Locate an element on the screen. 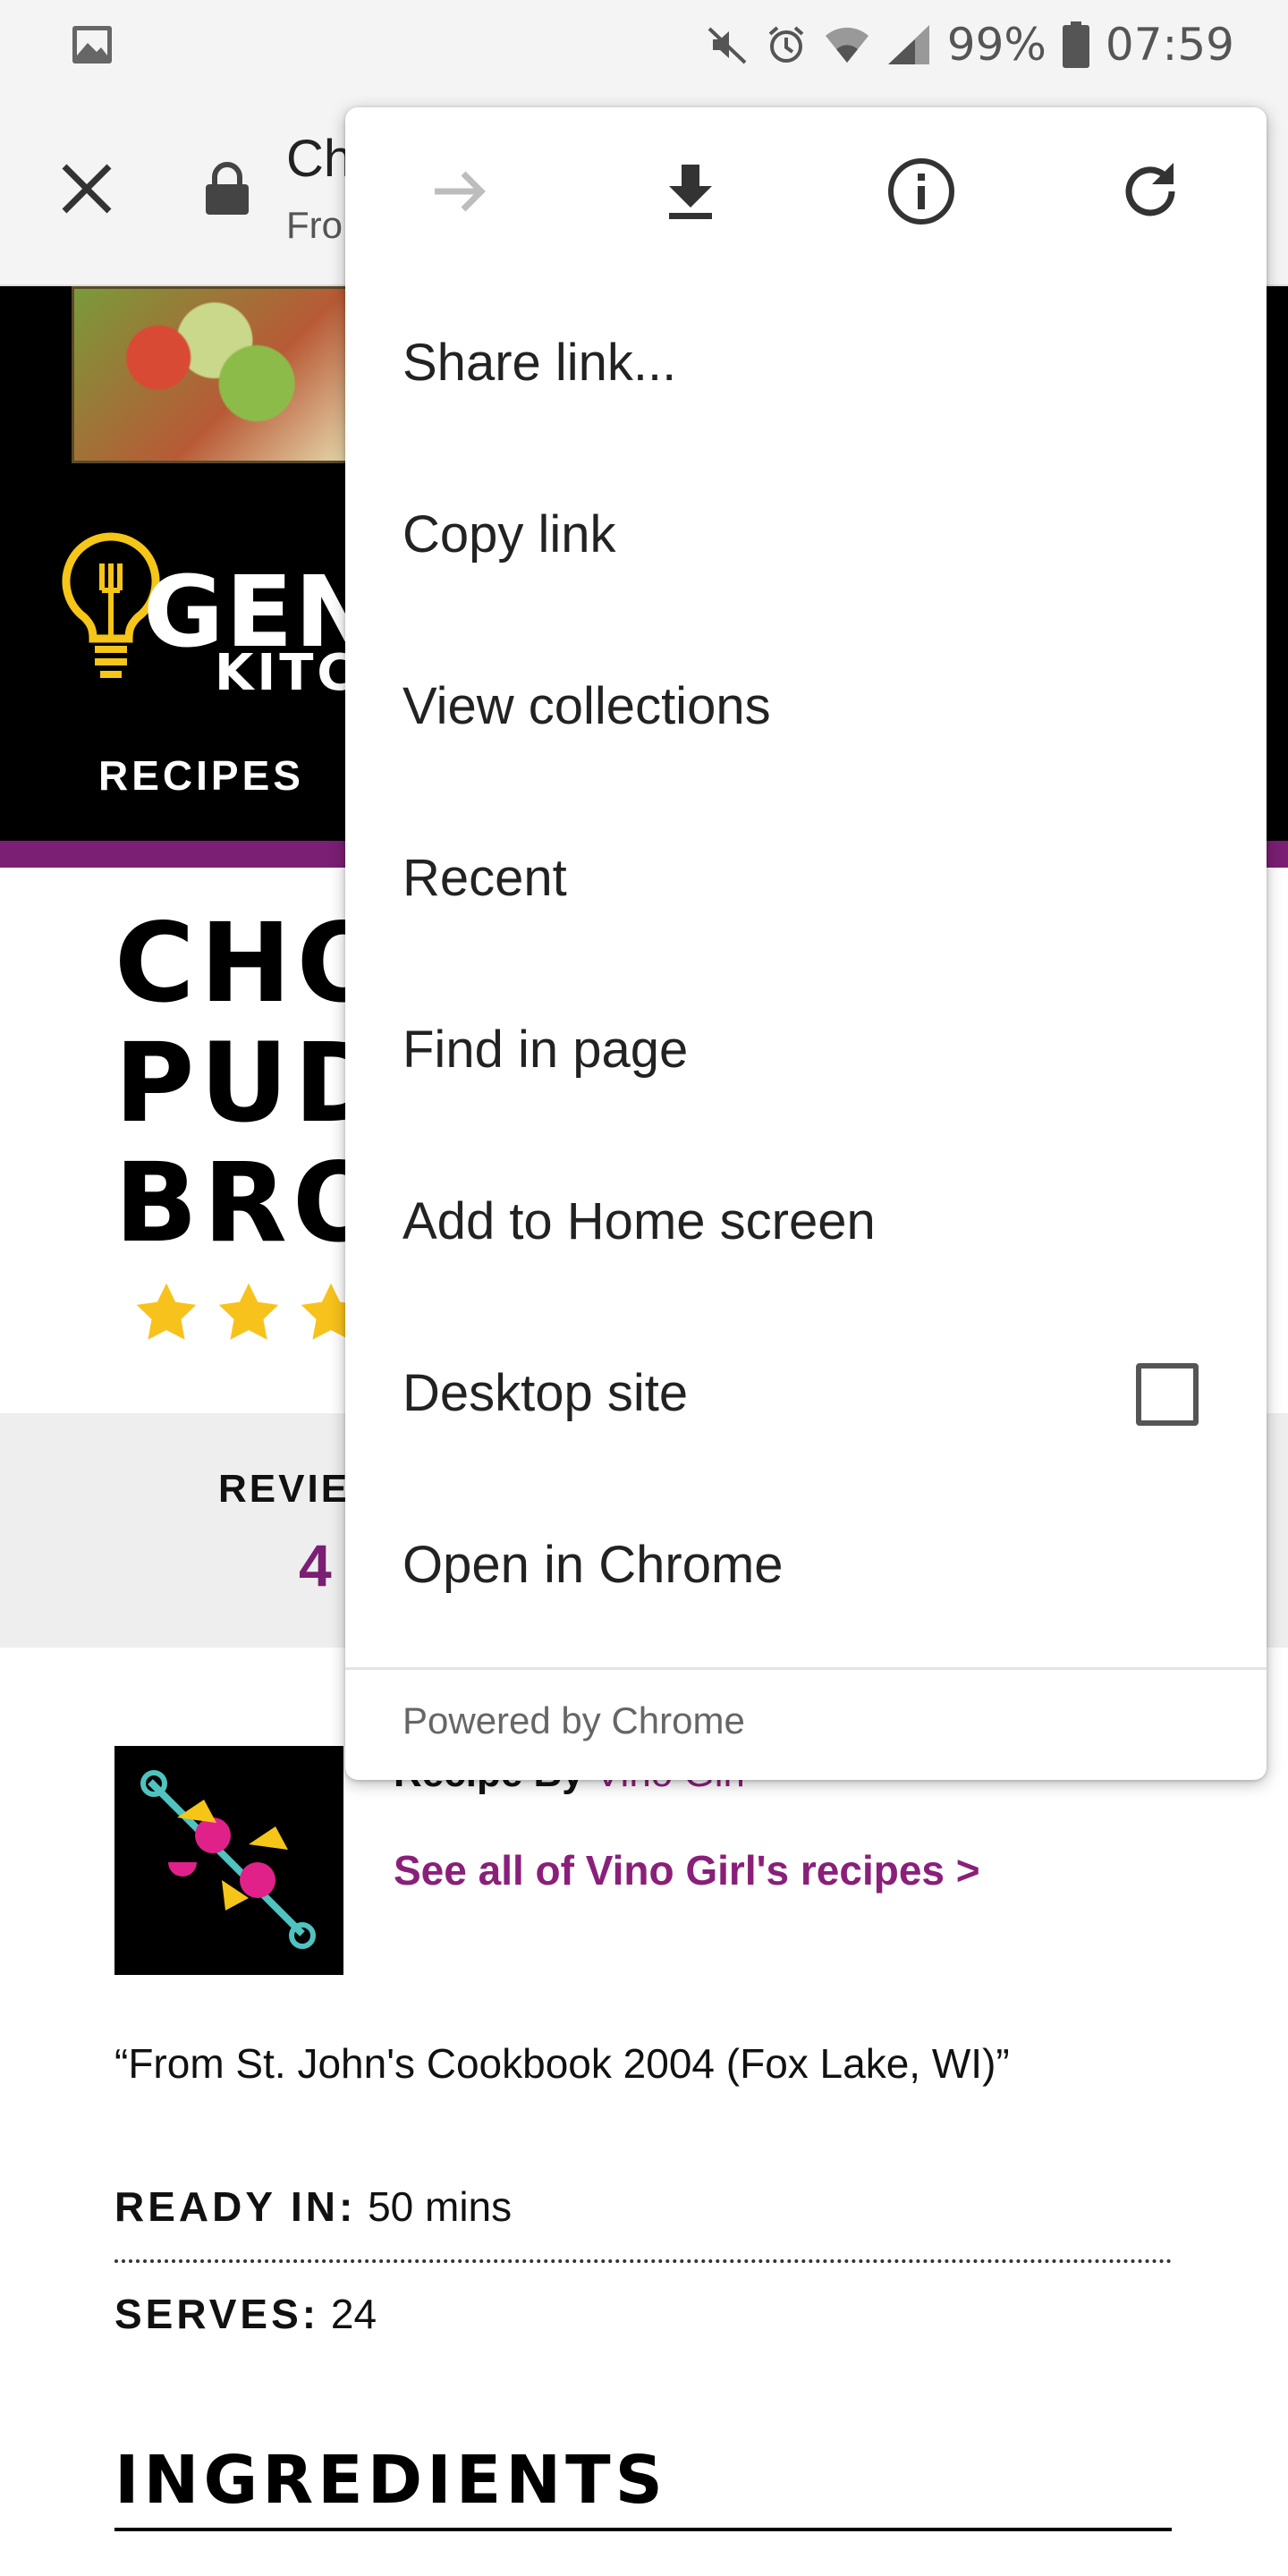 This screenshot has height=2576, width=1288. menu-item-open-in-chrome: Open in Chrome is located at coordinates (593, 1565).